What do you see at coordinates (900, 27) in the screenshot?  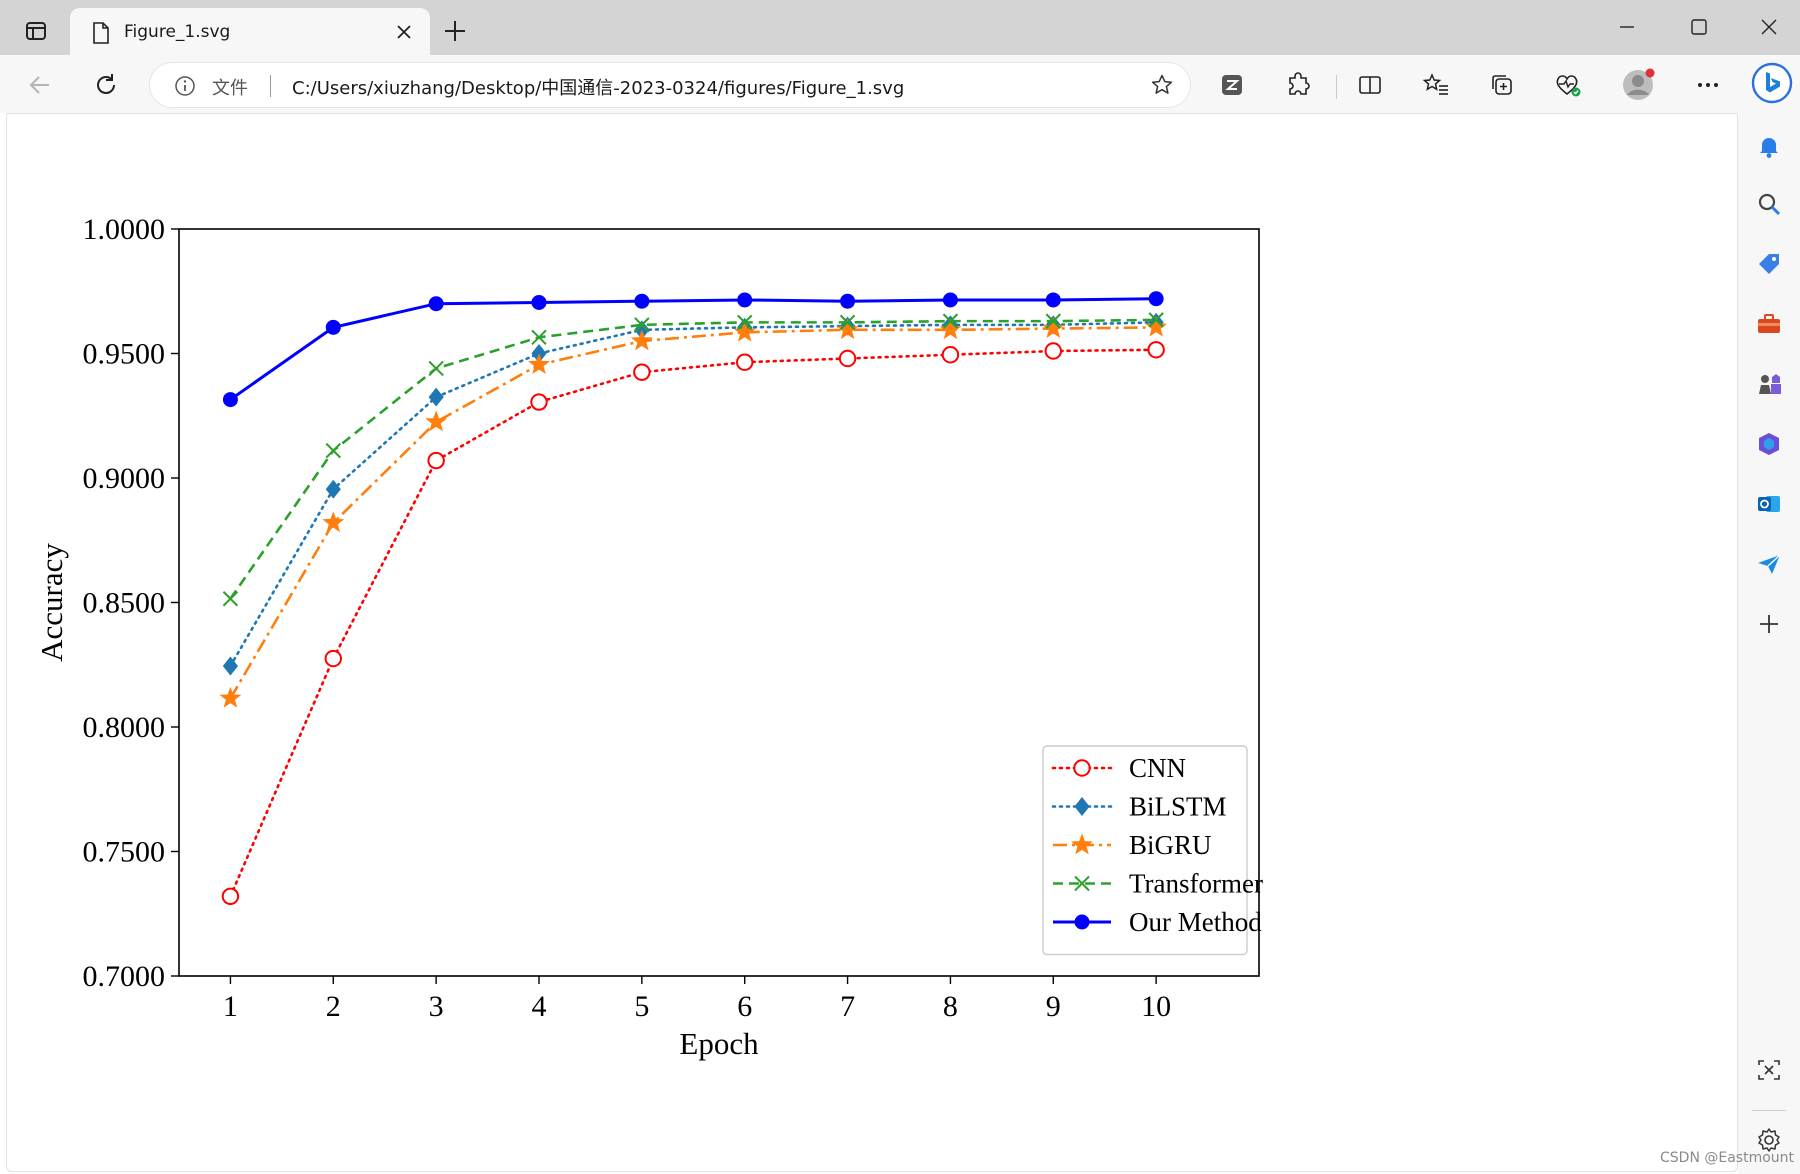 I see `title-bar: Figure_1.svg` at bounding box center [900, 27].